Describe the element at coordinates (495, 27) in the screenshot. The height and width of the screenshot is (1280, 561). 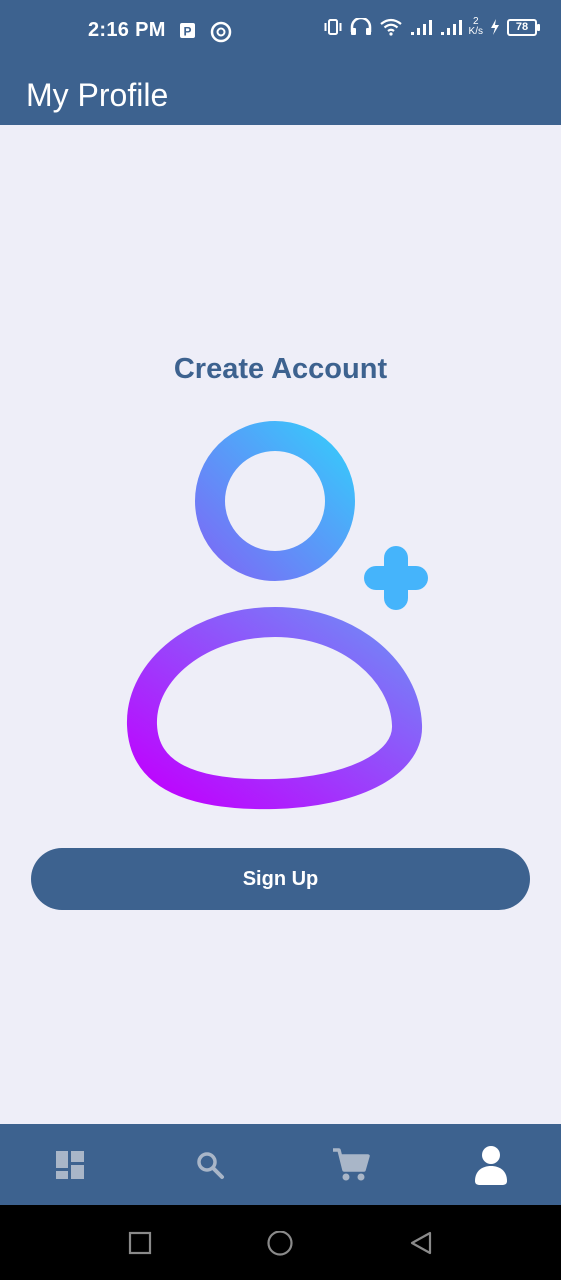
I see `charging-icon` at that location.